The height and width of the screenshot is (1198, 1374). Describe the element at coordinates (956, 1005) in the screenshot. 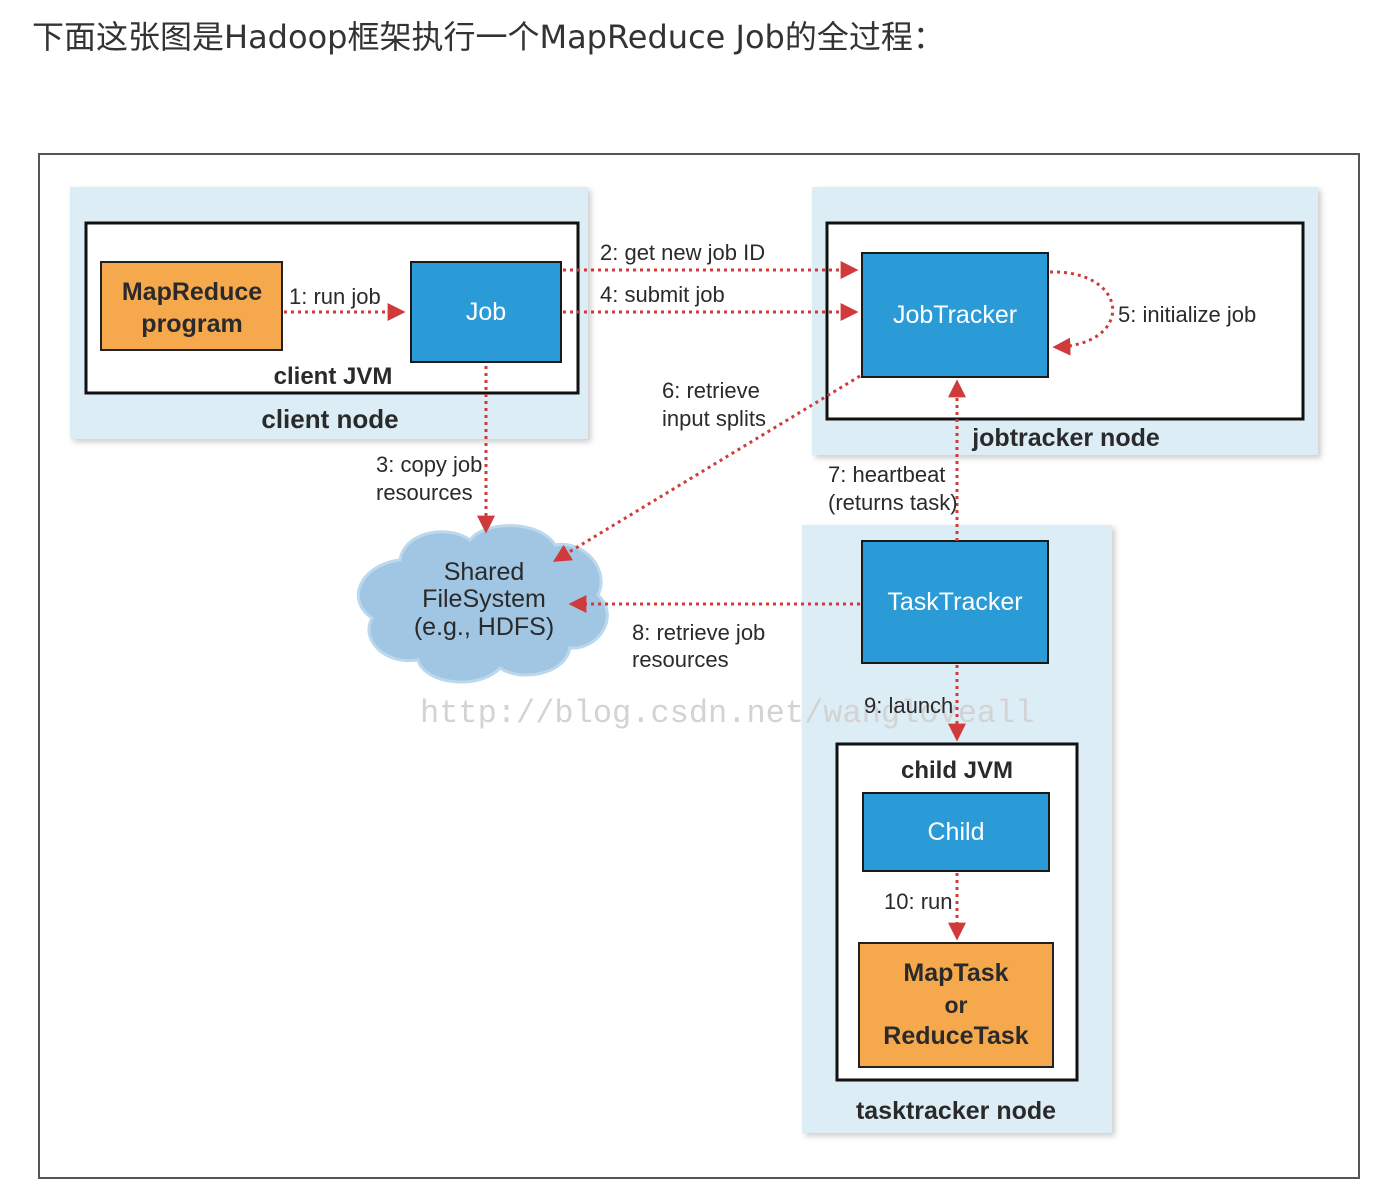

I see `task-label-2: or` at that location.